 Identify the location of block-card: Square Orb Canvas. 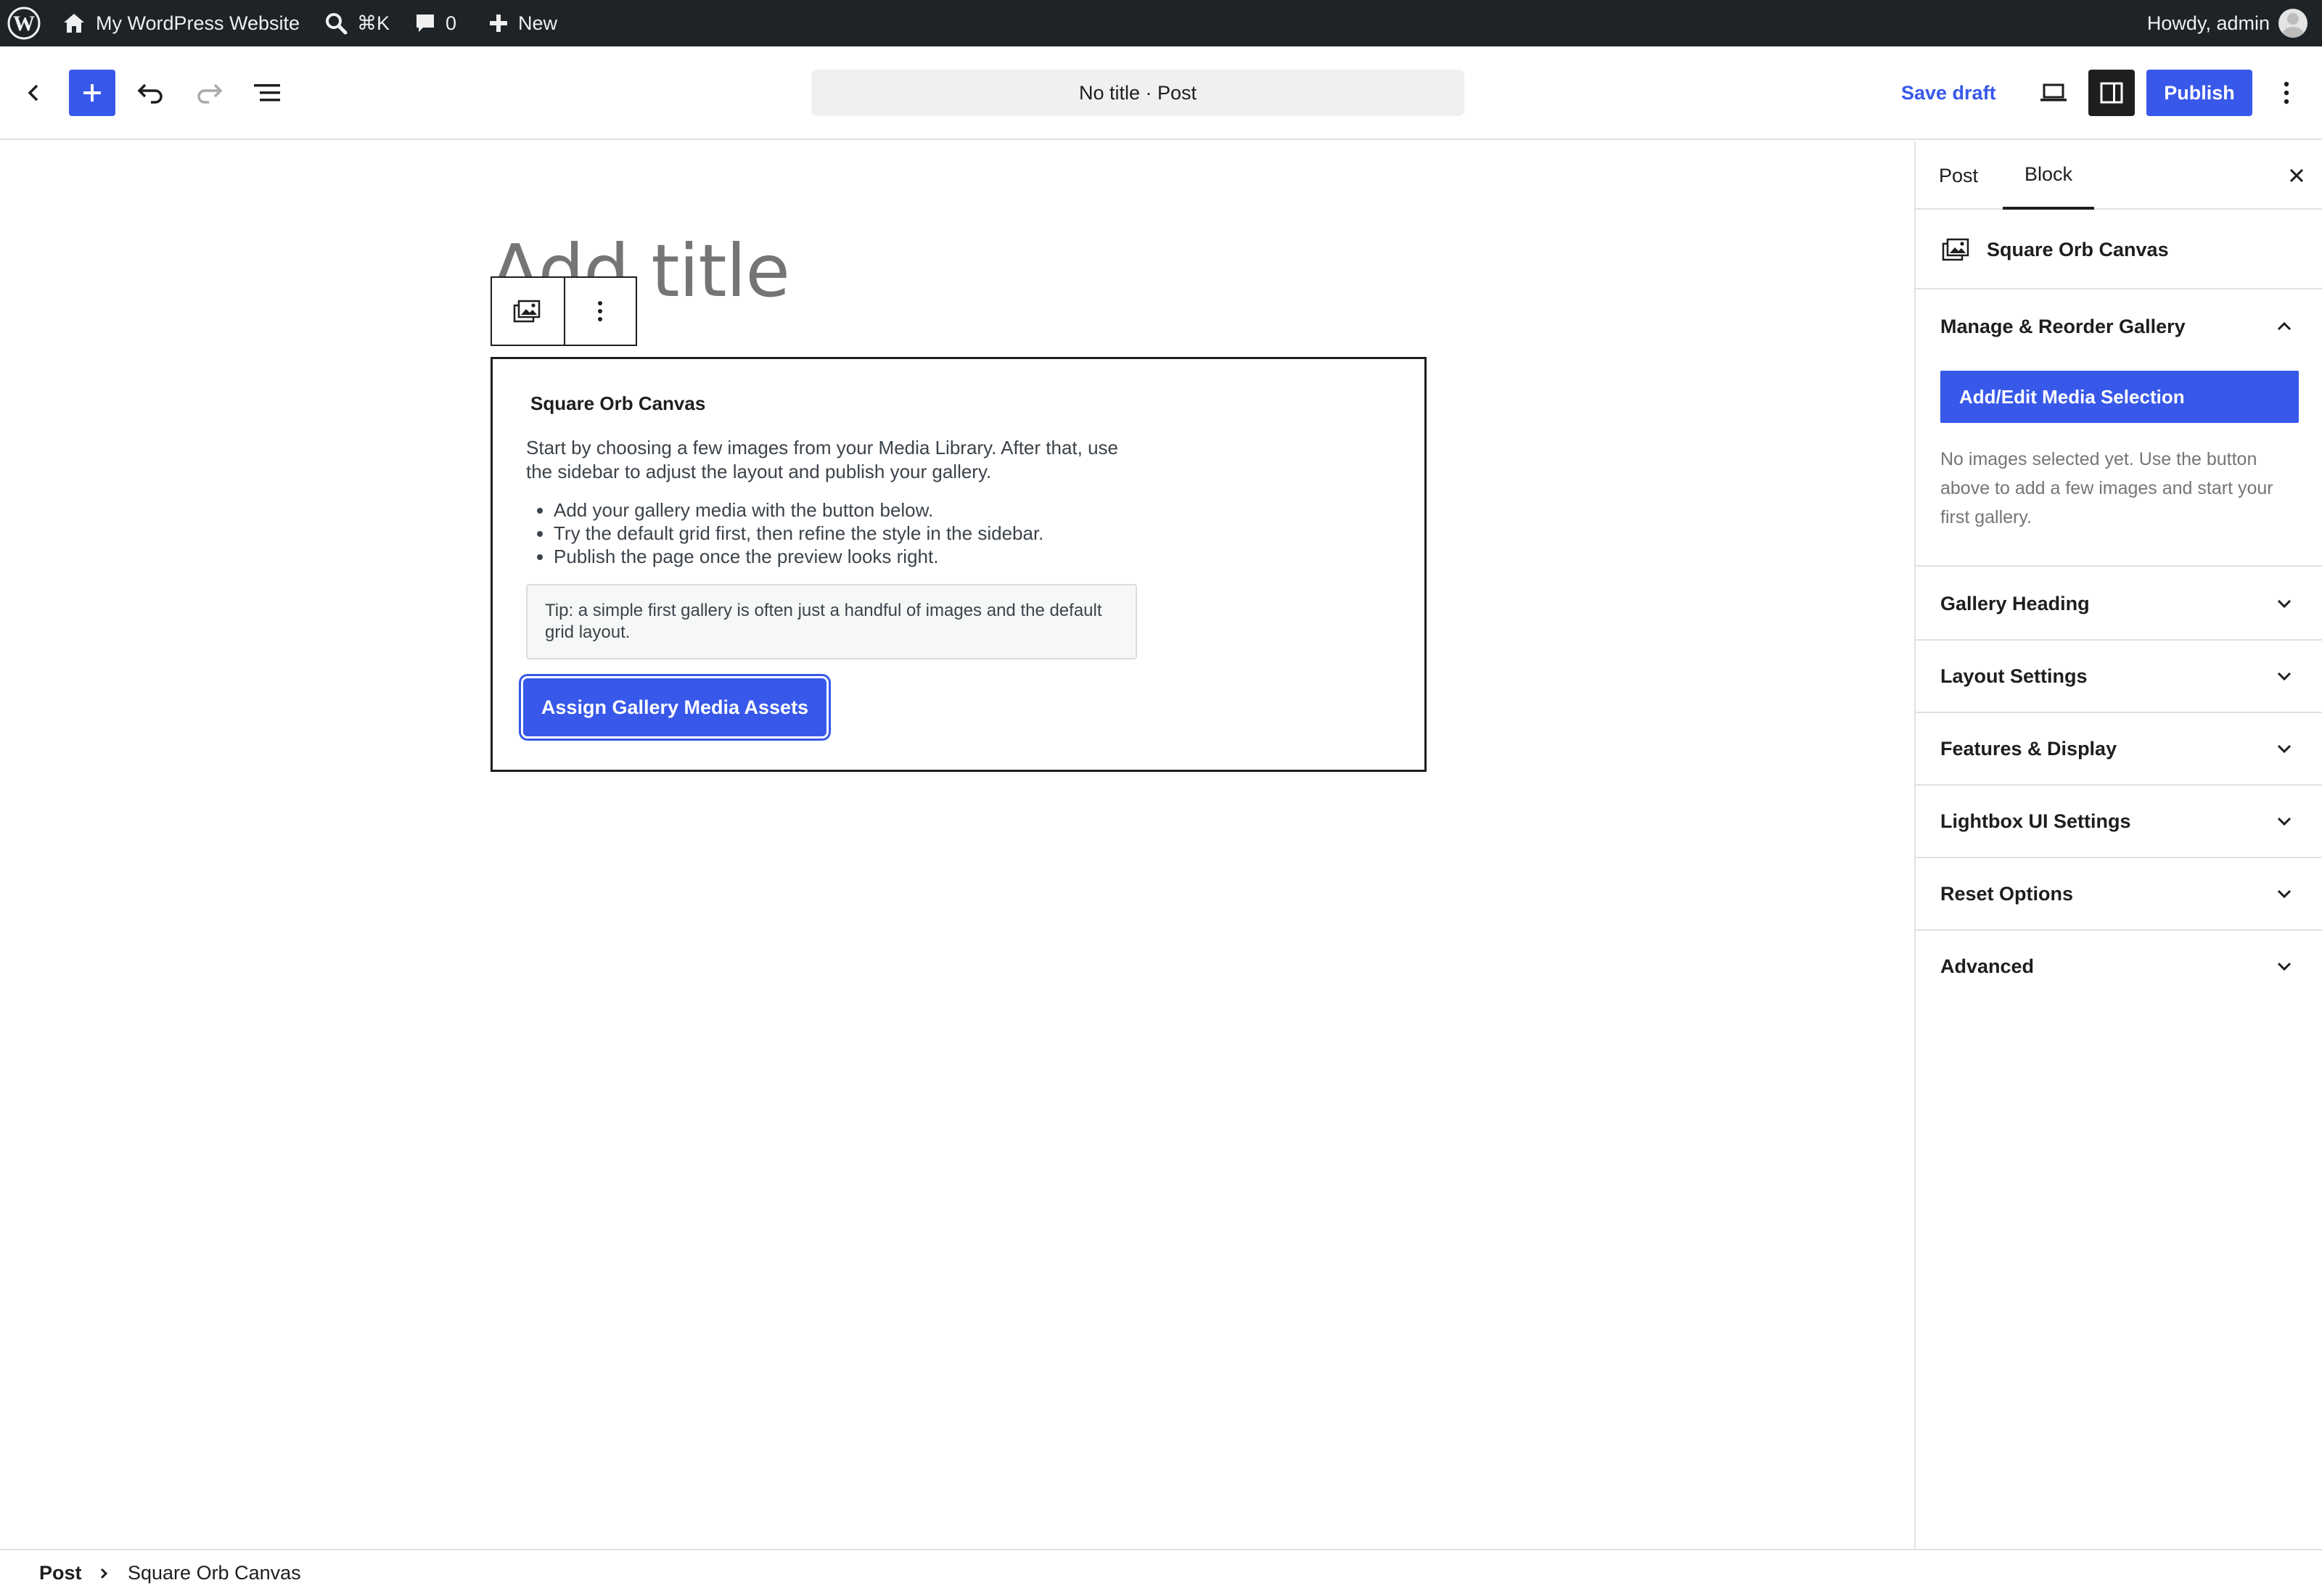
(2119, 250).